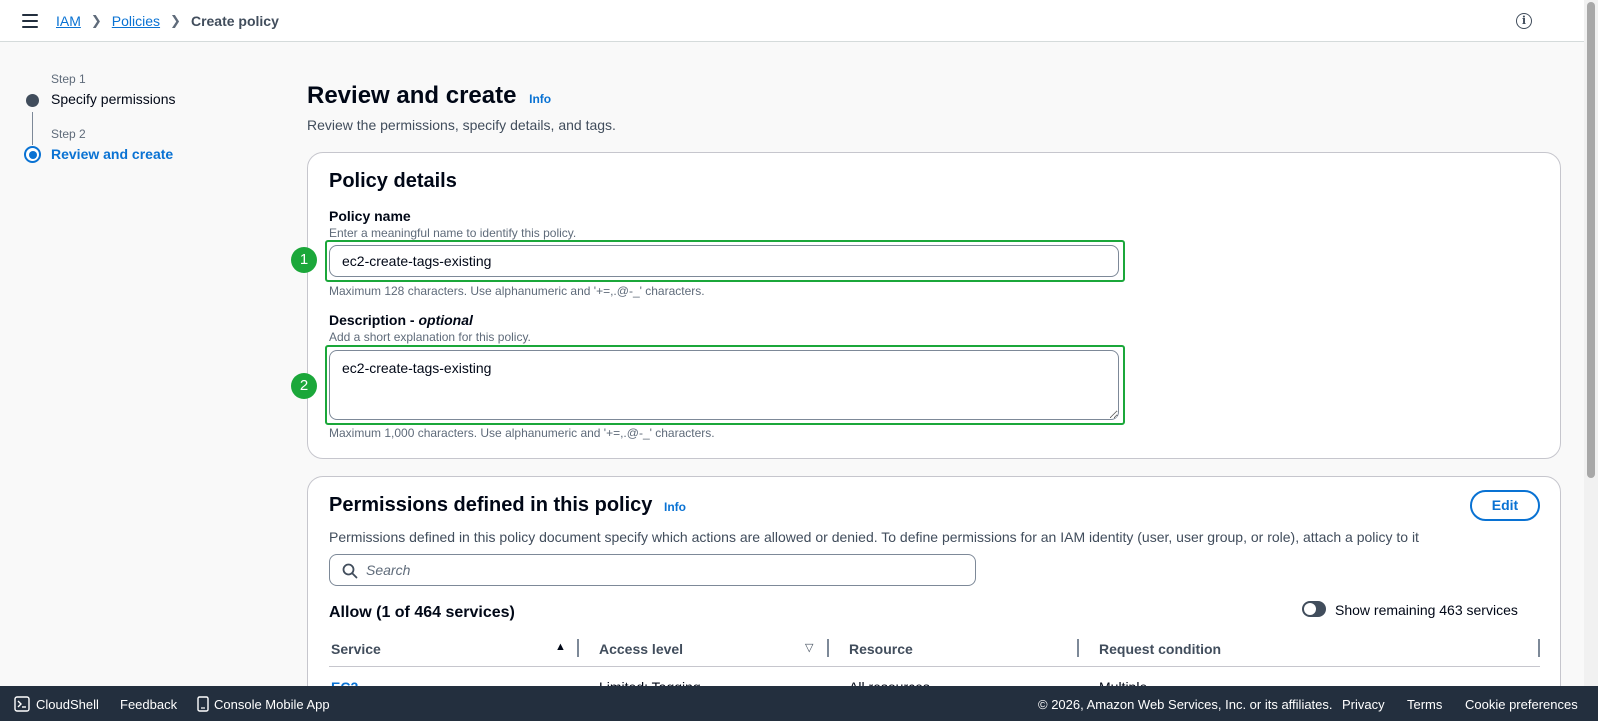 The height and width of the screenshot is (721, 1598). Describe the element at coordinates (430, 337) in the screenshot. I see `description-description: Add a short explanation for this policy.` at that location.